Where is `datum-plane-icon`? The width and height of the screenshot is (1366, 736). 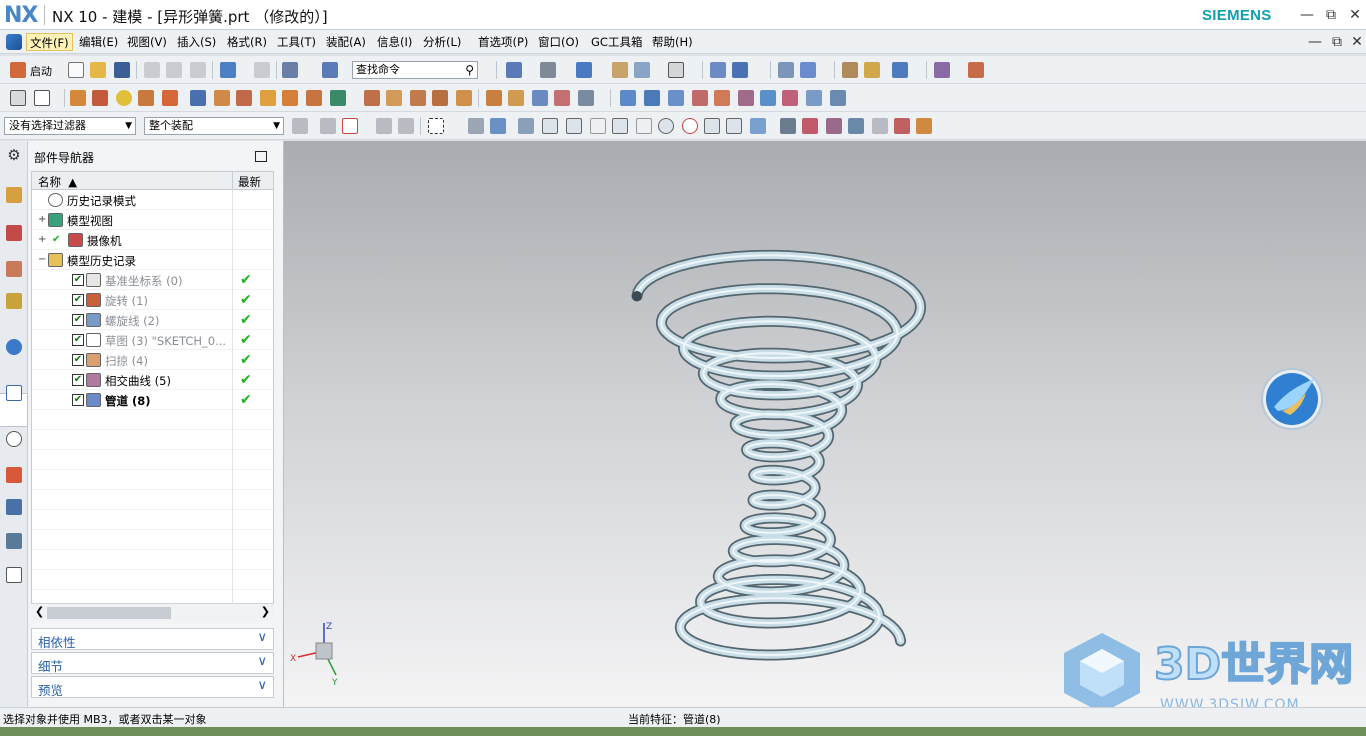
datum-plane-icon is located at coordinates (42, 98).